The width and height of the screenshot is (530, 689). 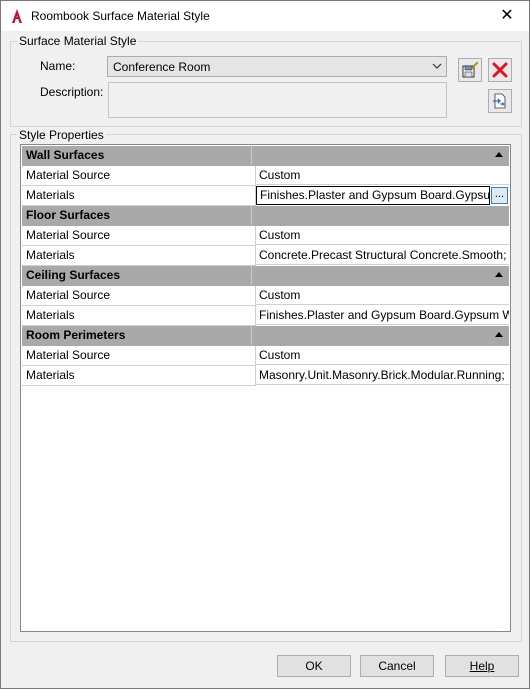 I want to click on section-title: Wall Surfaces, so click(x=137, y=155).